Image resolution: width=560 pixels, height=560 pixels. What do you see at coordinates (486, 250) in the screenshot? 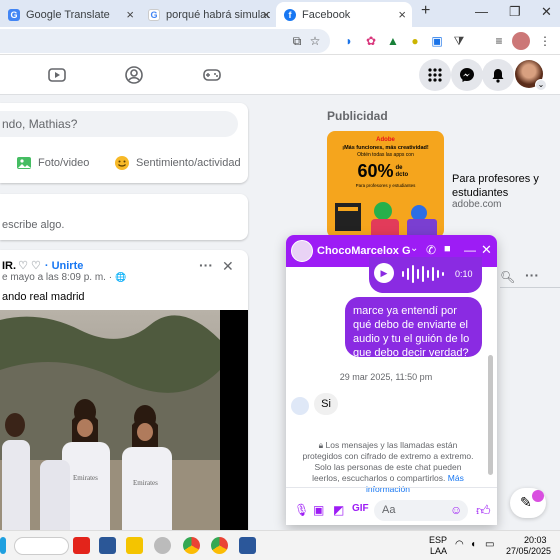
I see `close-chat-icon: ✕` at bounding box center [486, 250].